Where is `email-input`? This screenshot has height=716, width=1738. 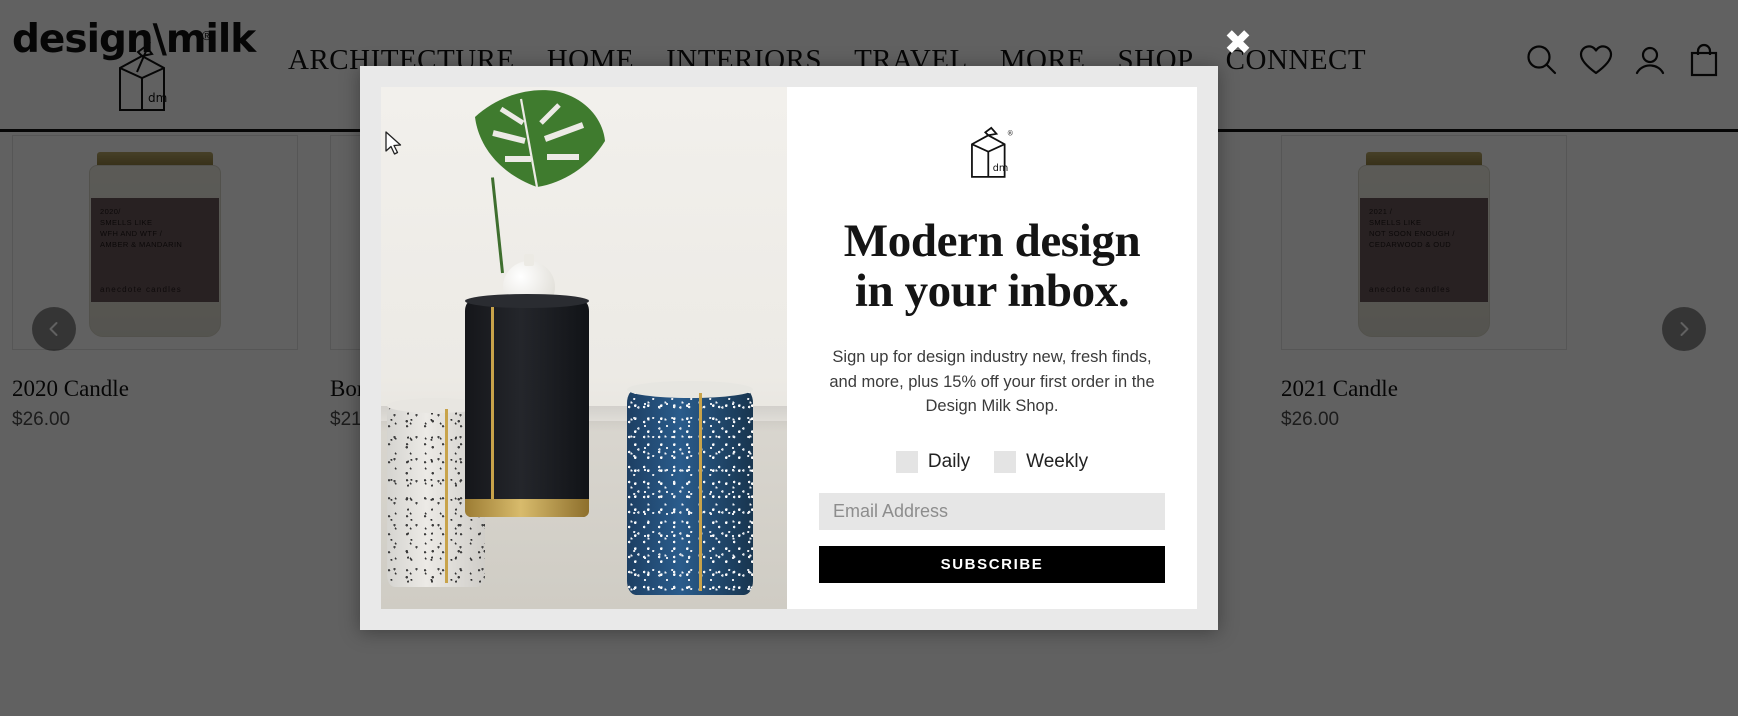
email-input is located at coordinates (992, 512).